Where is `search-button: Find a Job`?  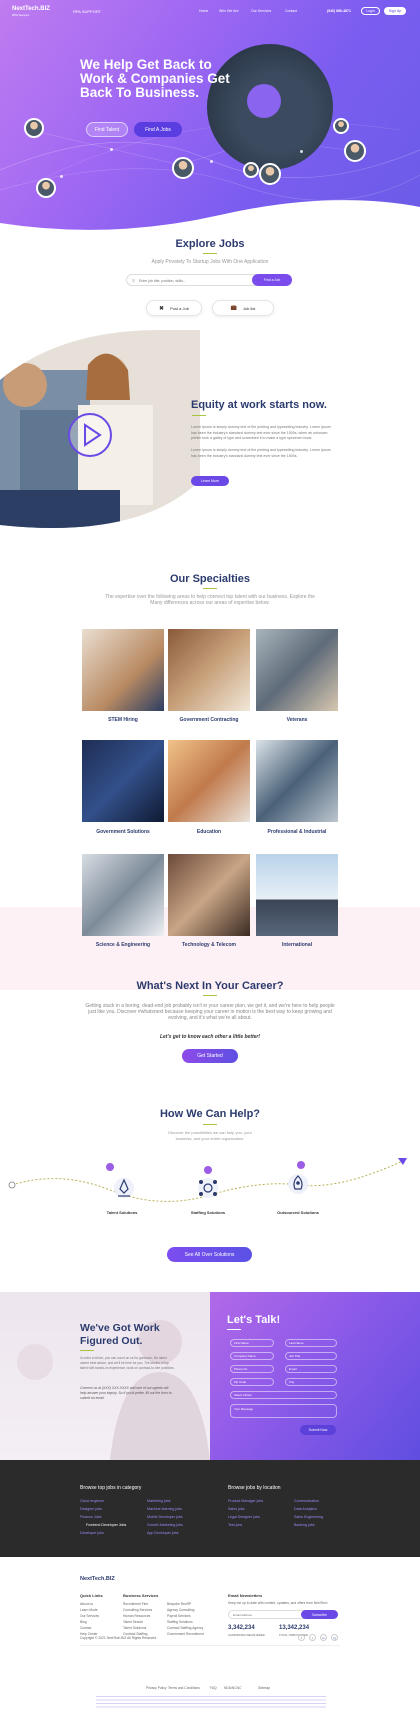 search-button: Find a Job is located at coordinates (272, 280).